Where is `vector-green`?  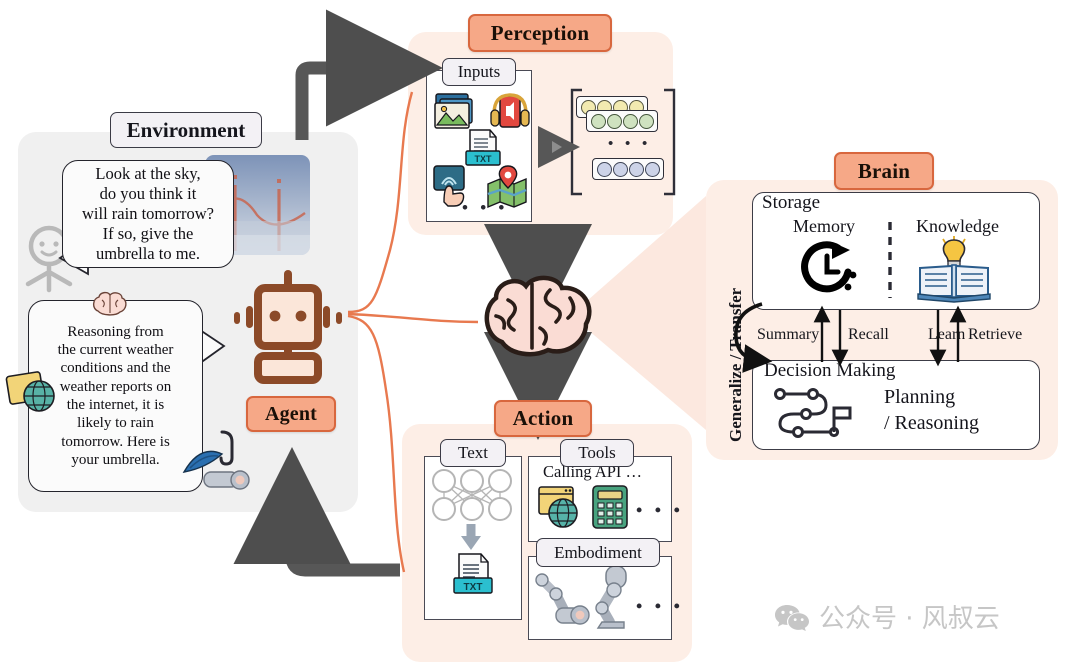 vector-green is located at coordinates (622, 121).